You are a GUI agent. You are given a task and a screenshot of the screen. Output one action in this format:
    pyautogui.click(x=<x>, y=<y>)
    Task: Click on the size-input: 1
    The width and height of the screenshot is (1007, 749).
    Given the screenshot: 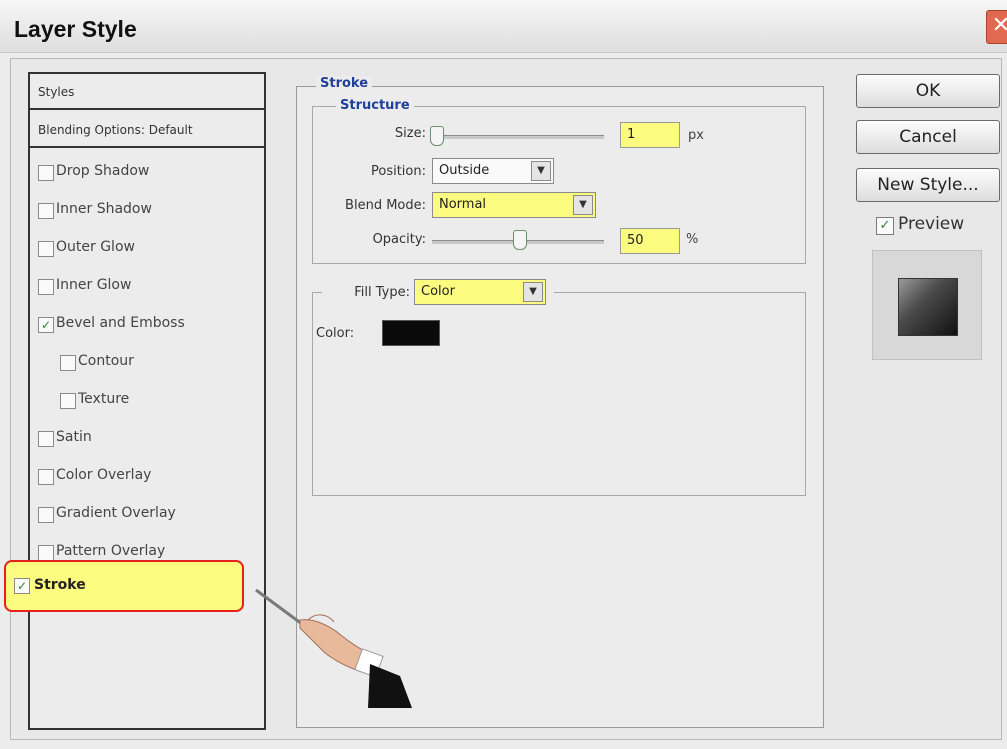 What is the action you would take?
    pyautogui.click(x=650, y=135)
    